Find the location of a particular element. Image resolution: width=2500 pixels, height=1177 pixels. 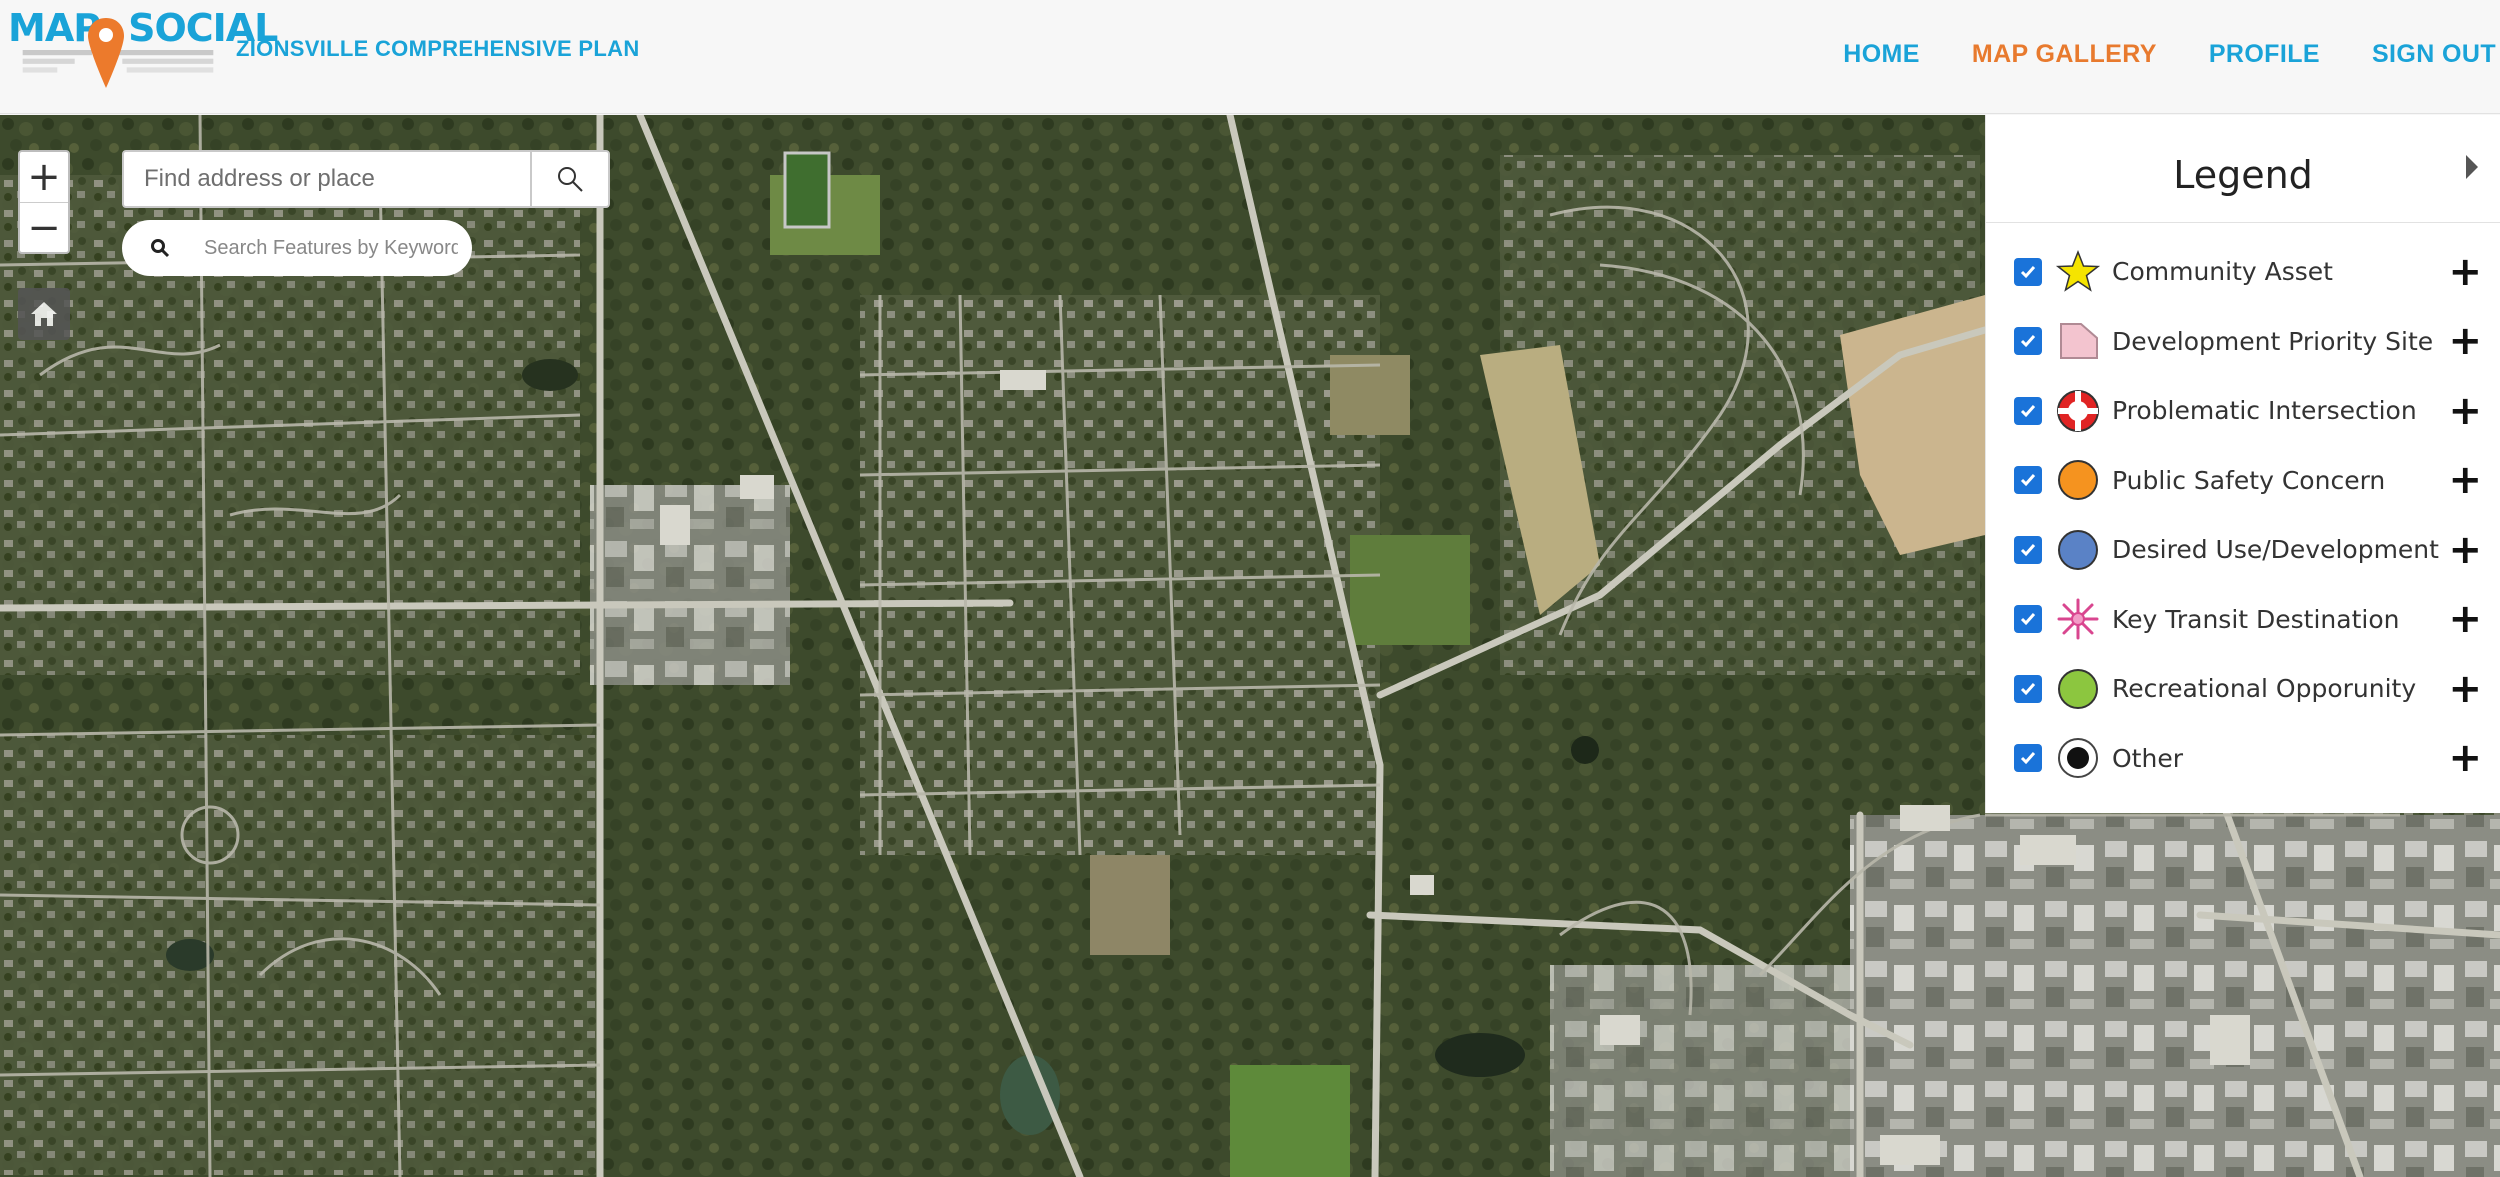

legend-item-community-asset: Community Asset + is located at coordinates (2243, 272).